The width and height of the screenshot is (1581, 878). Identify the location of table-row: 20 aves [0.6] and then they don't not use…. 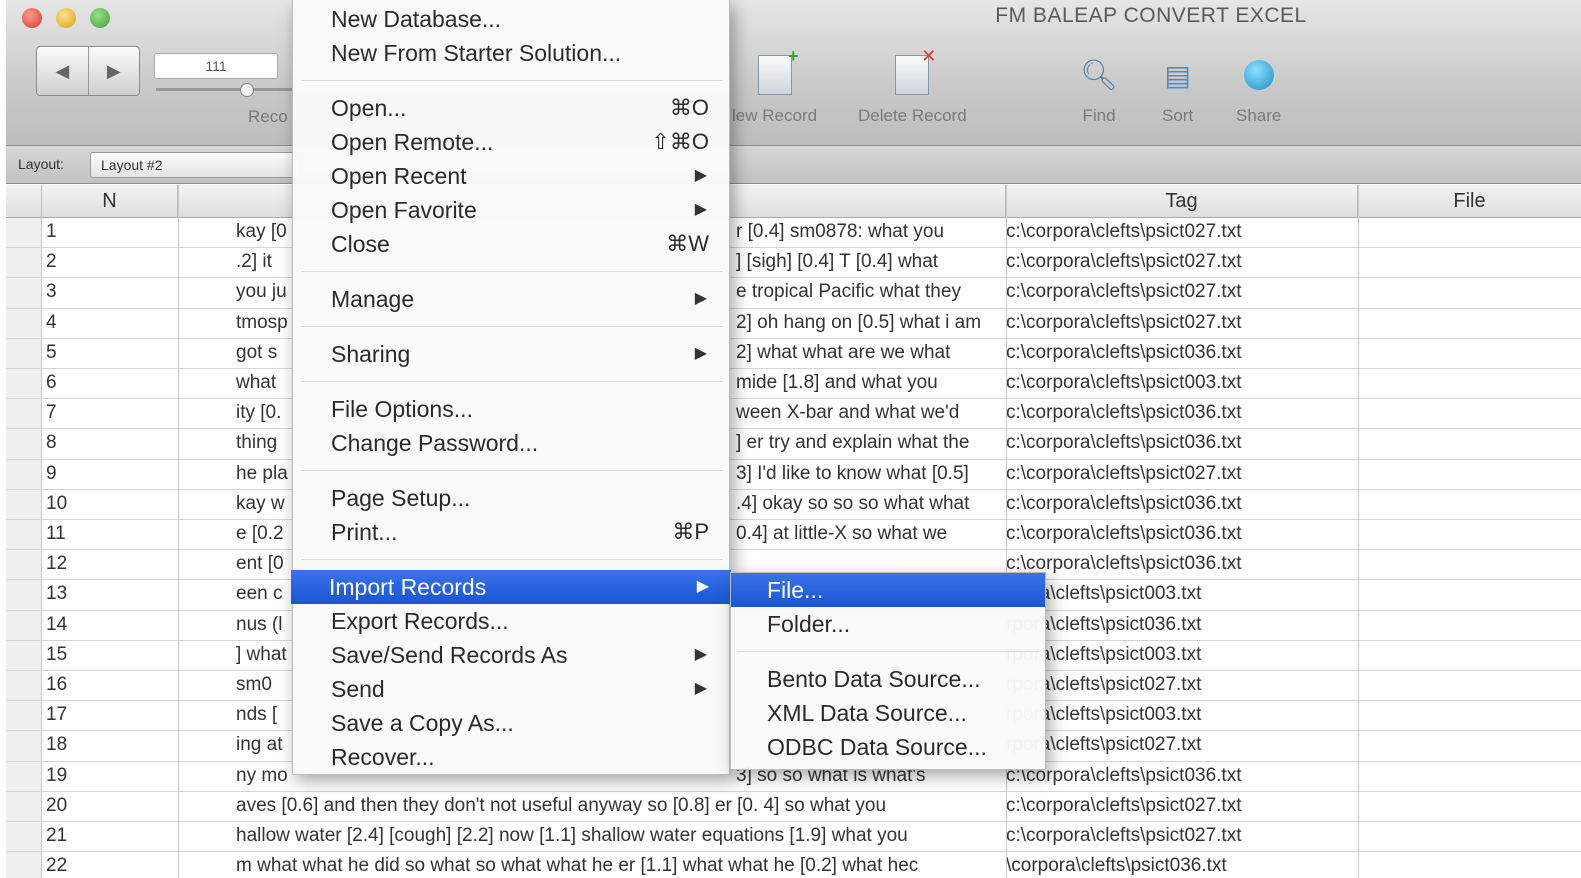
(793, 806).